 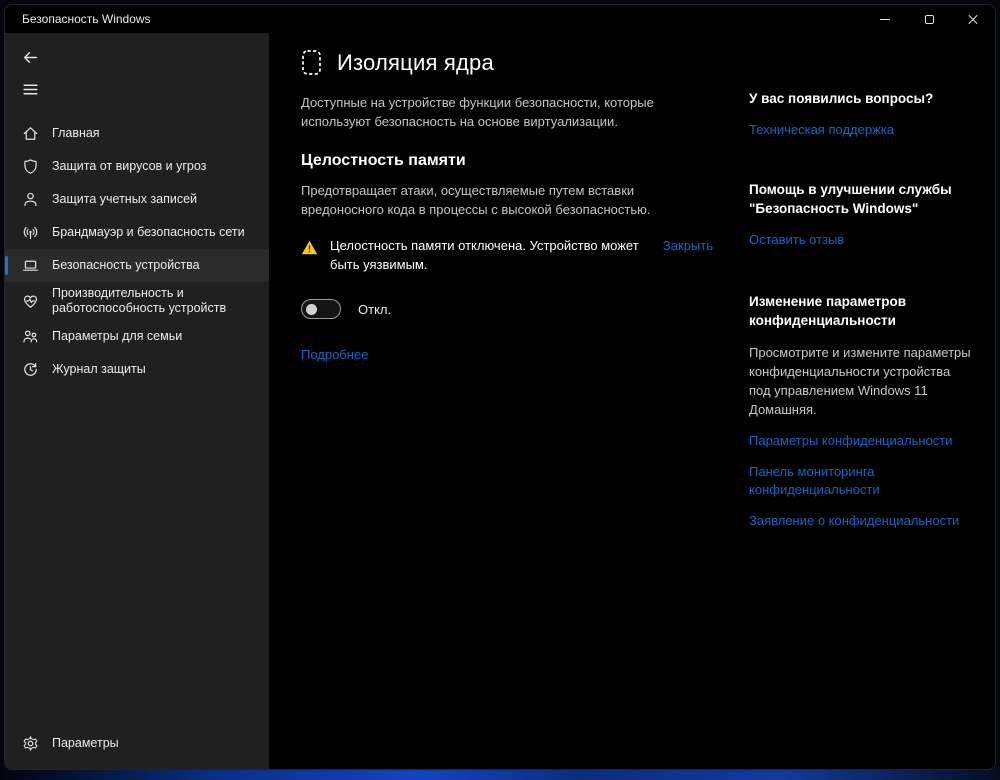 I want to click on tech-support-link: Техническая поддержка, so click(x=856, y=130).